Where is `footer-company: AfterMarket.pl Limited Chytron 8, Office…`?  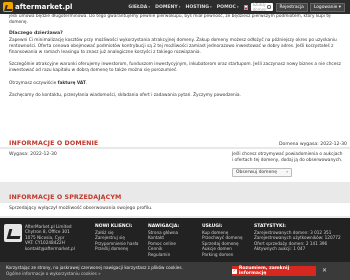 footer-company: AfterMarket.pl Limited Chytron 8, Office… is located at coordinates (50, 237).